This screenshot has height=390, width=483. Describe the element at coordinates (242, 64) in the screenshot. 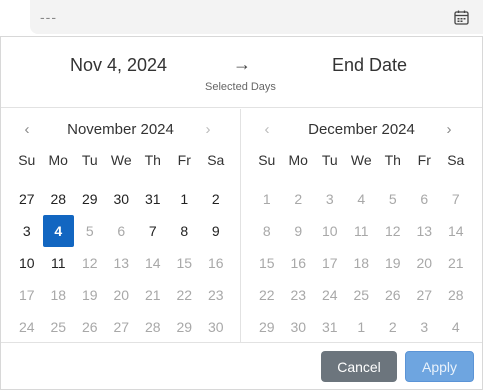

I see `arrow-right-icon: →` at that location.